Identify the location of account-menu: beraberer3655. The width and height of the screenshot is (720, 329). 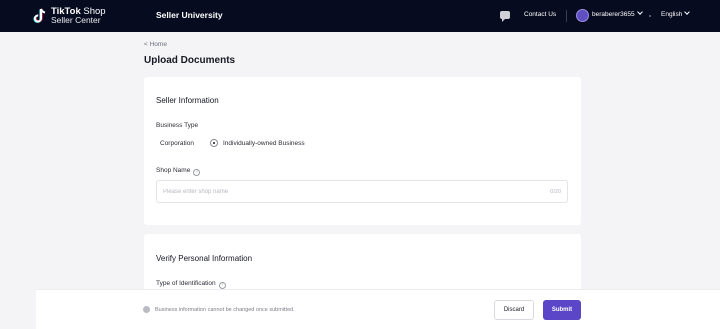
(617, 13).